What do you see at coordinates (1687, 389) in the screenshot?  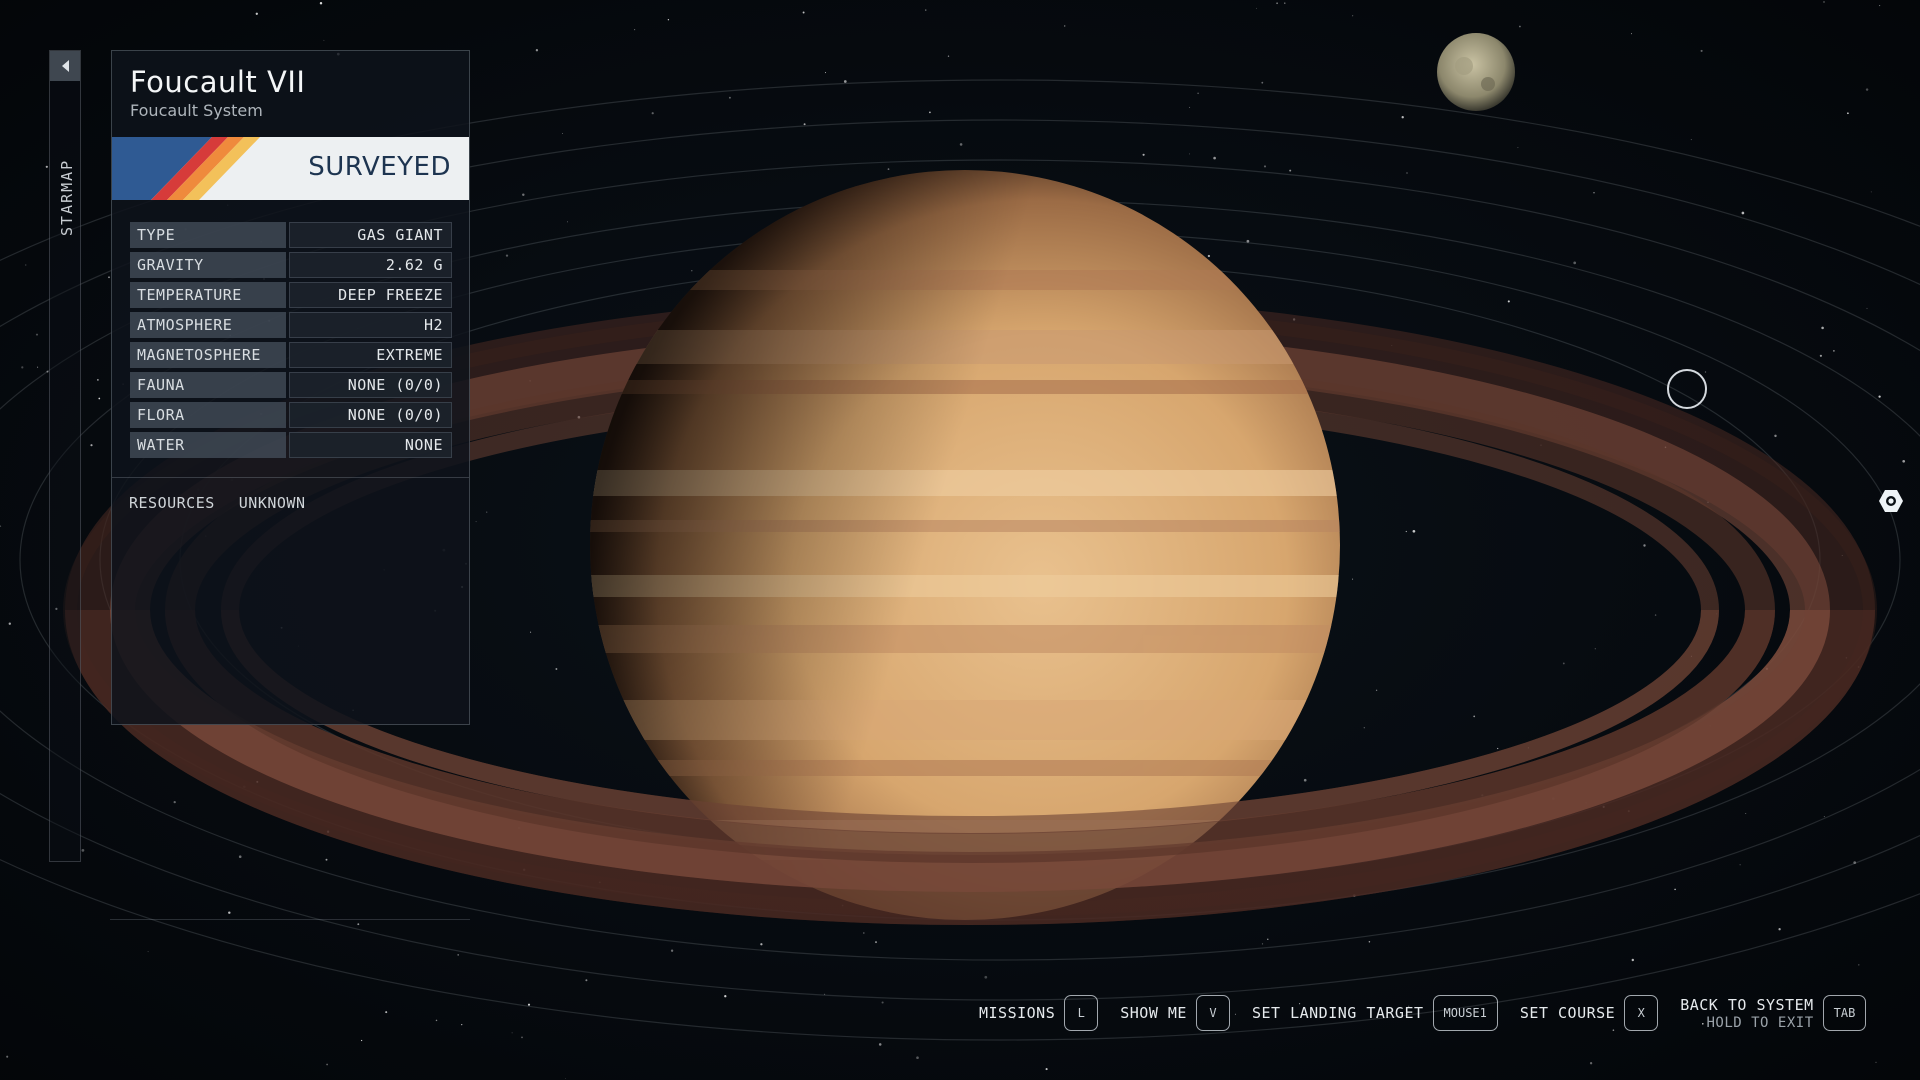 I see `target-reticle` at bounding box center [1687, 389].